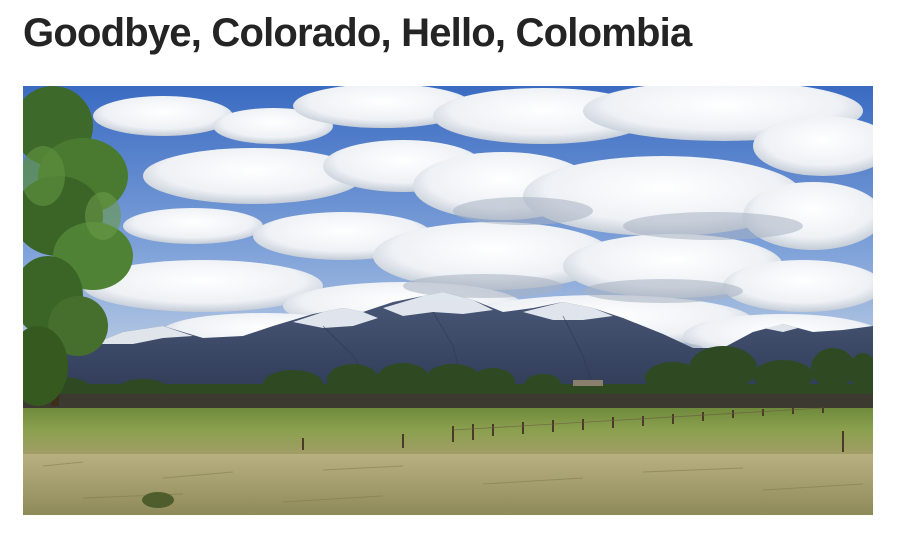 This screenshot has width=897, height=544. What do you see at coordinates (448, 401) in the screenshot?
I see `embankment` at bounding box center [448, 401].